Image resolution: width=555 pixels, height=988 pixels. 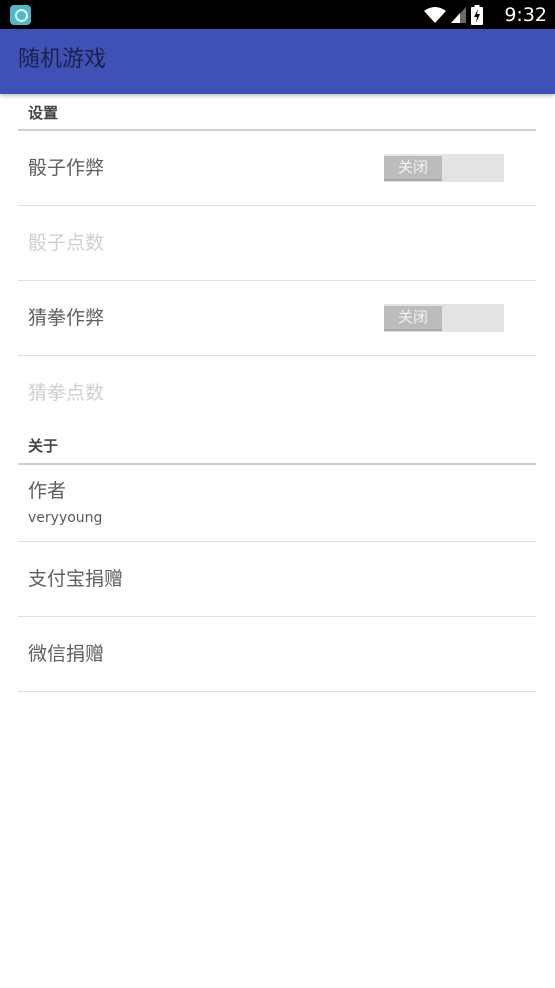 What do you see at coordinates (277, 112) in the screenshot?
I see `category-settings: 设置` at bounding box center [277, 112].